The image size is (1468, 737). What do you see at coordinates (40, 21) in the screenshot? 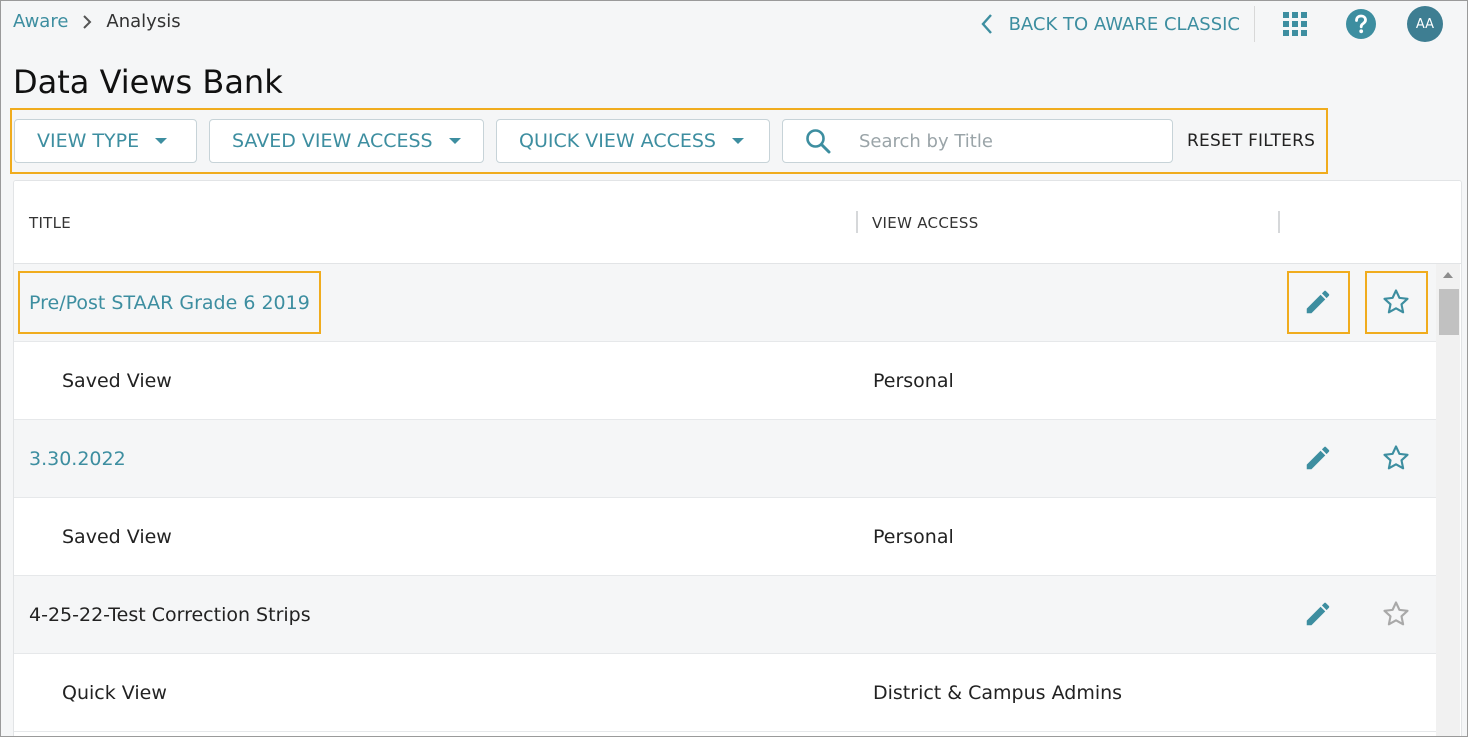
I see `breadcrumb-aware-link: Aware` at bounding box center [40, 21].